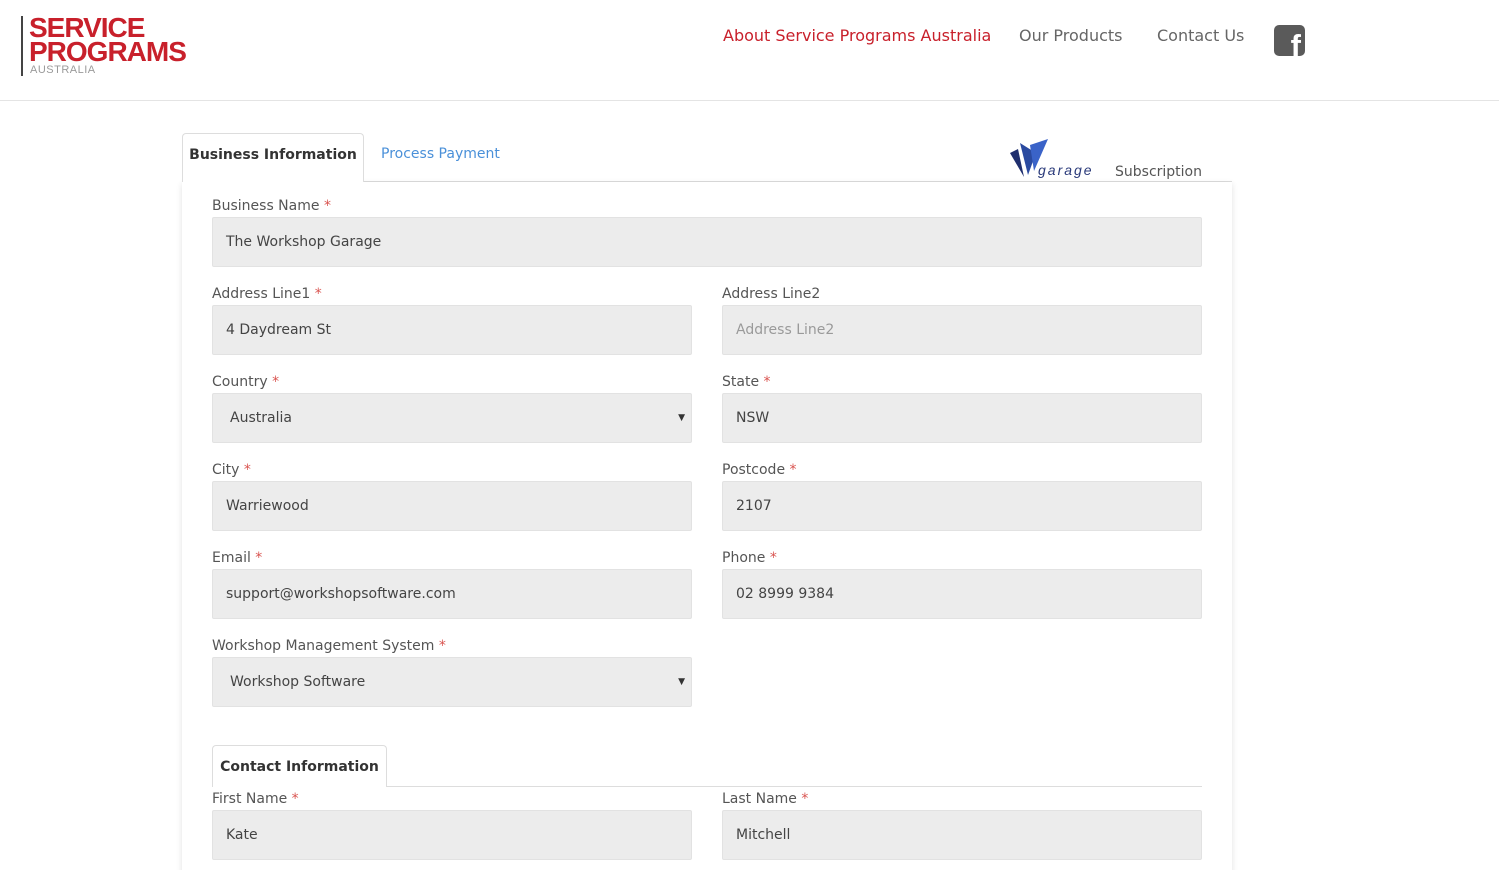 This screenshot has height=870, width=1499. What do you see at coordinates (271, 206) in the screenshot?
I see `business-name-label: Business Name *` at bounding box center [271, 206].